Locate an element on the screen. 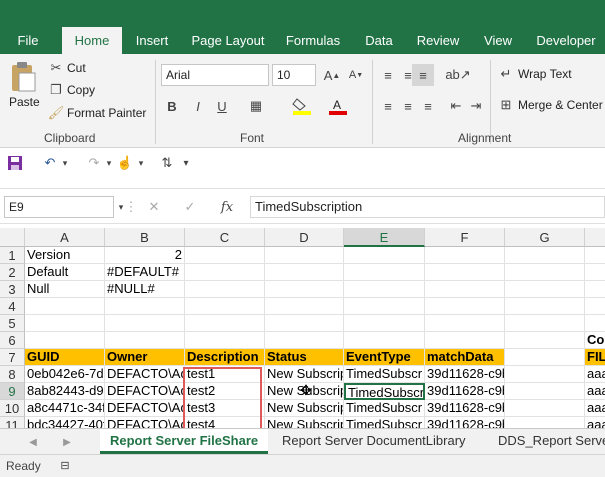 Image resolution: width=605 pixels, height=477 pixels. cell-c6 is located at coordinates (225, 340).